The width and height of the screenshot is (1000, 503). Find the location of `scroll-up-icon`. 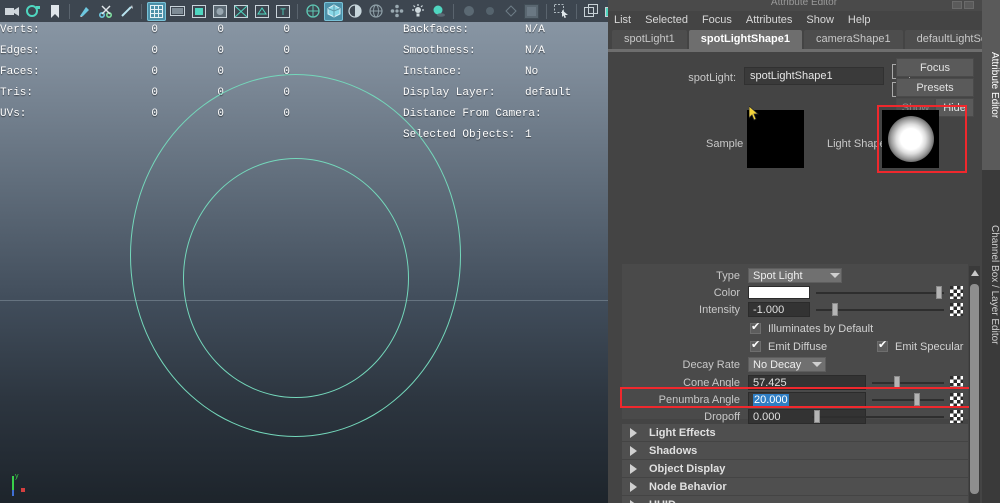

scroll-up-icon is located at coordinates (974, 272).